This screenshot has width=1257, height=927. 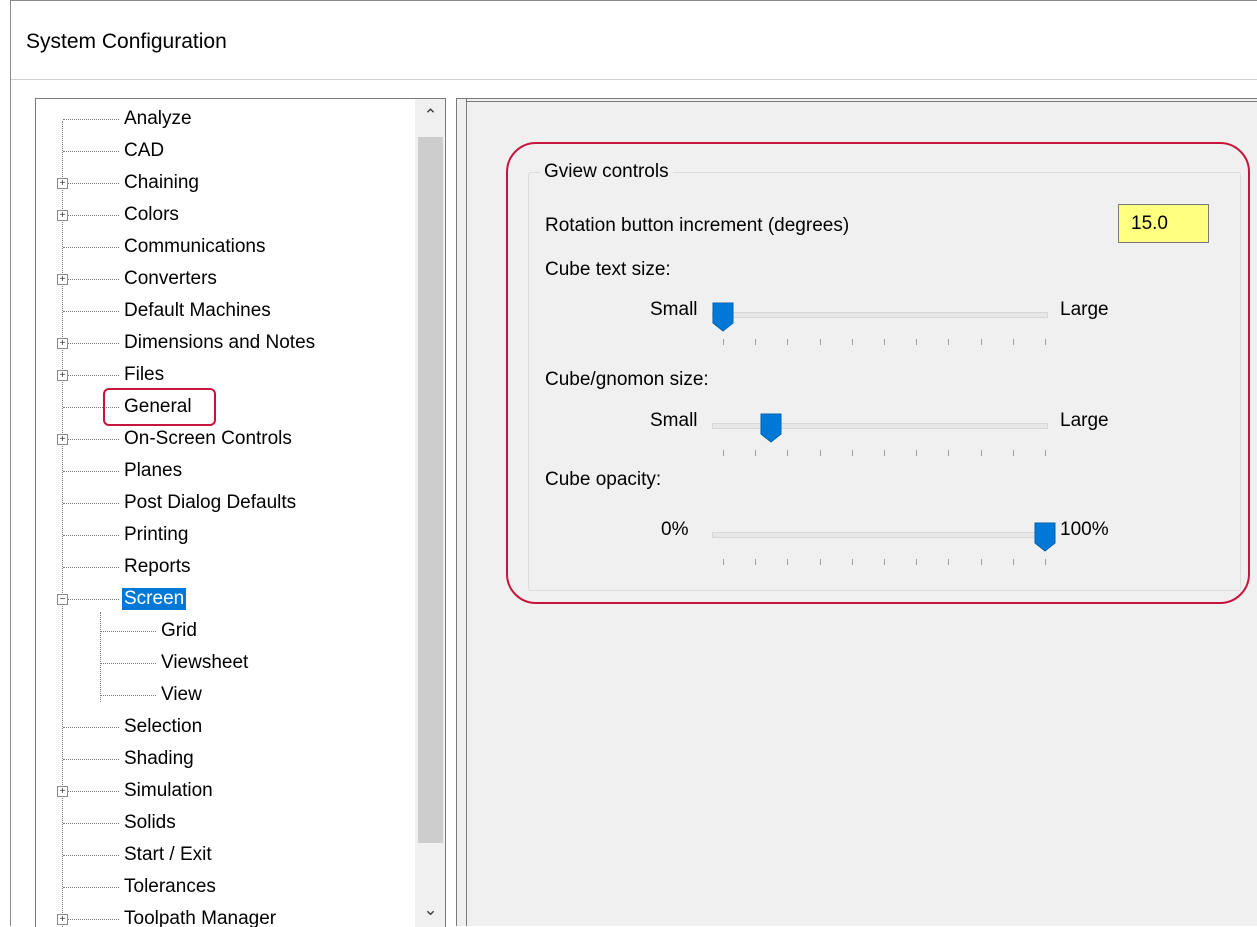 What do you see at coordinates (200, 917) in the screenshot?
I see `tree-item-label: Toolpath Manager` at bounding box center [200, 917].